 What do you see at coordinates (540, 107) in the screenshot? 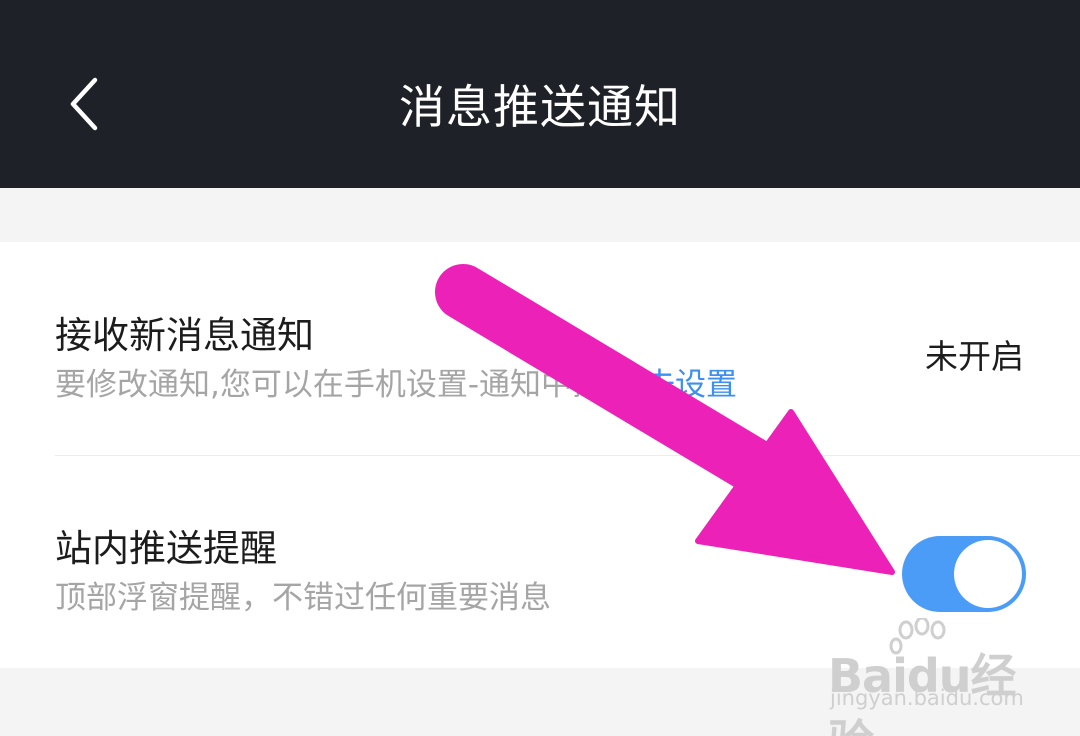
I see `page-title: 消息推送通知` at bounding box center [540, 107].